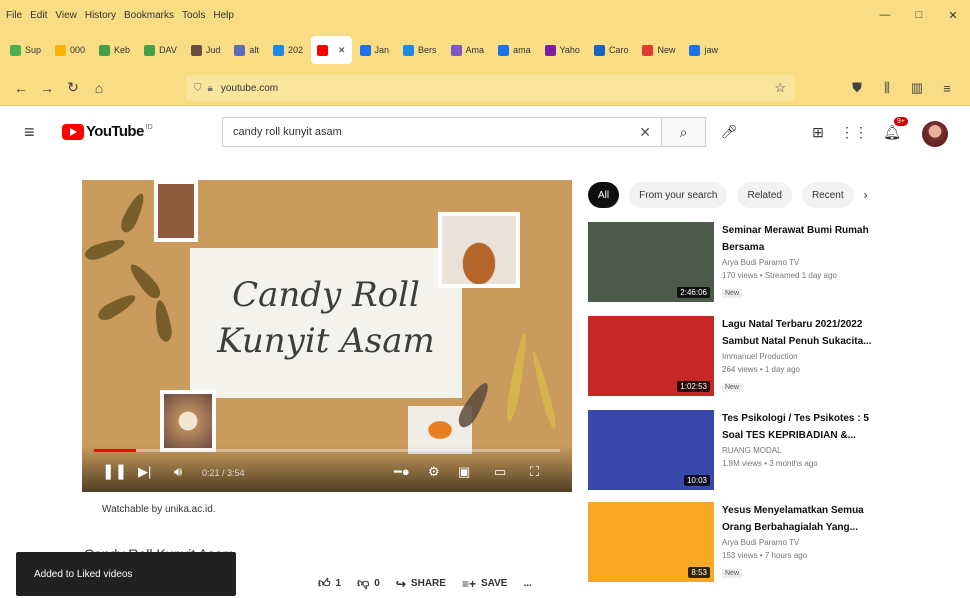 This screenshot has height=598, width=970. I want to click on search-button: ⌕, so click(684, 132).